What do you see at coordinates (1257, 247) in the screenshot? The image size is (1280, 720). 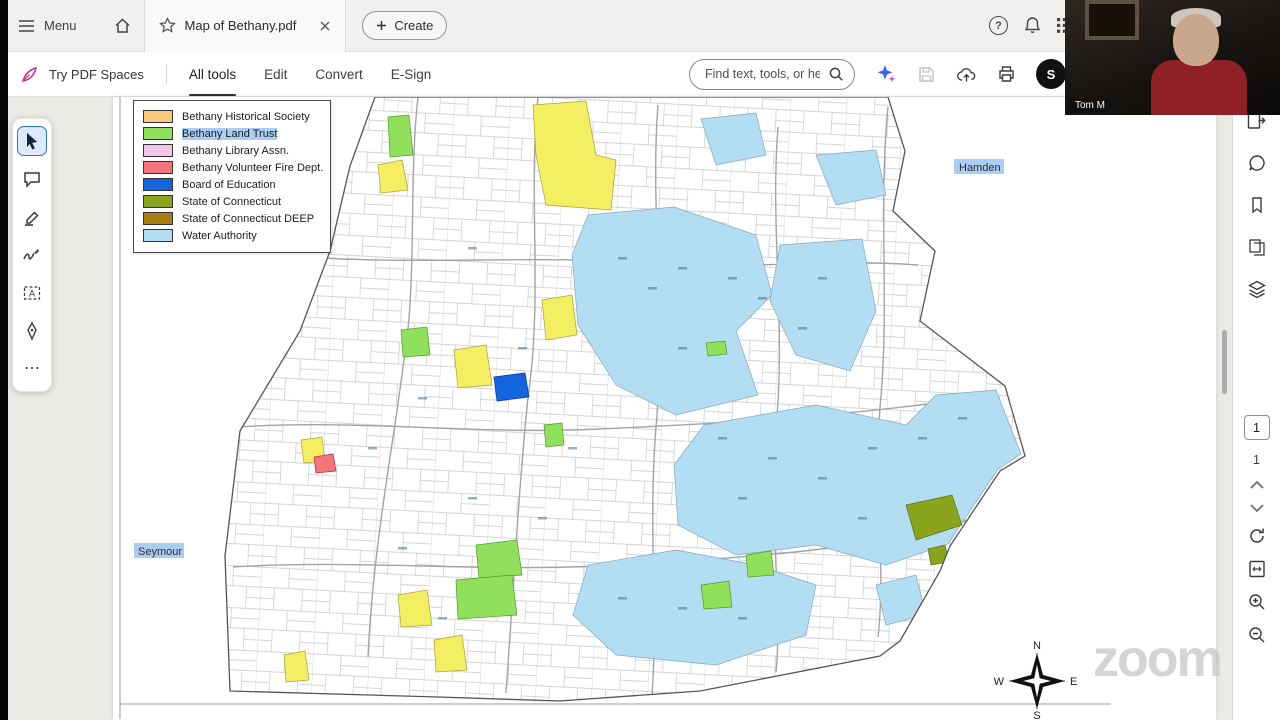 I see `page-thumbnails-button` at bounding box center [1257, 247].